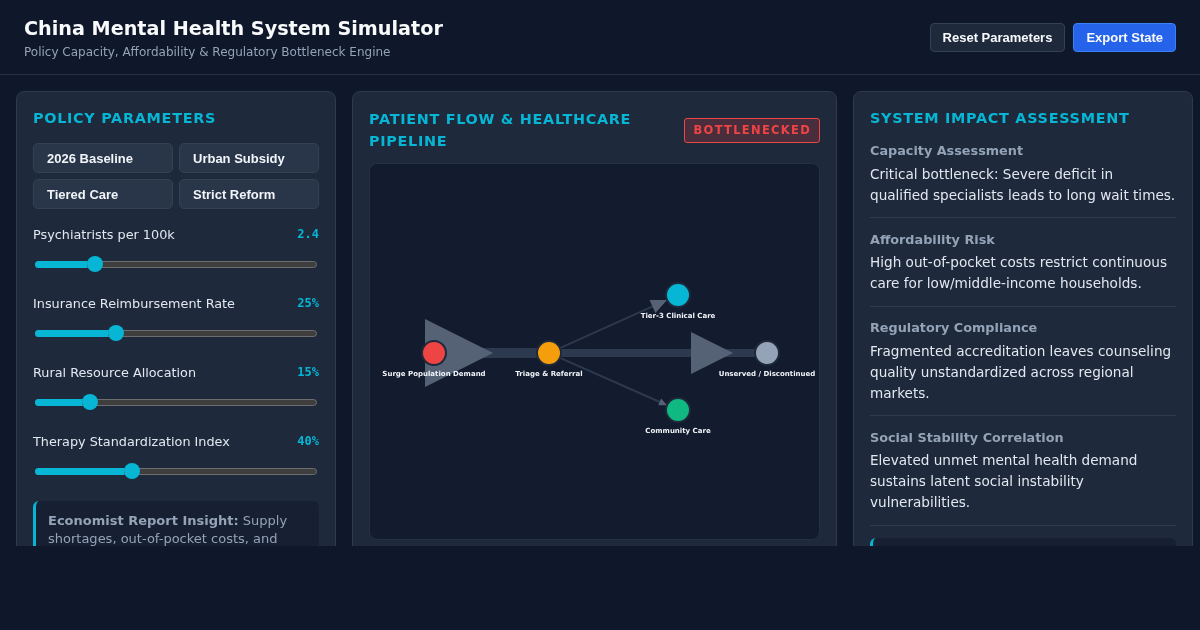 This screenshot has width=1200, height=630. Describe the element at coordinates (208, 52) in the screenshot. I see `app-subtitle: Policy Capacity, Affordability & Regulatory Bottleneck Engine` at that location.